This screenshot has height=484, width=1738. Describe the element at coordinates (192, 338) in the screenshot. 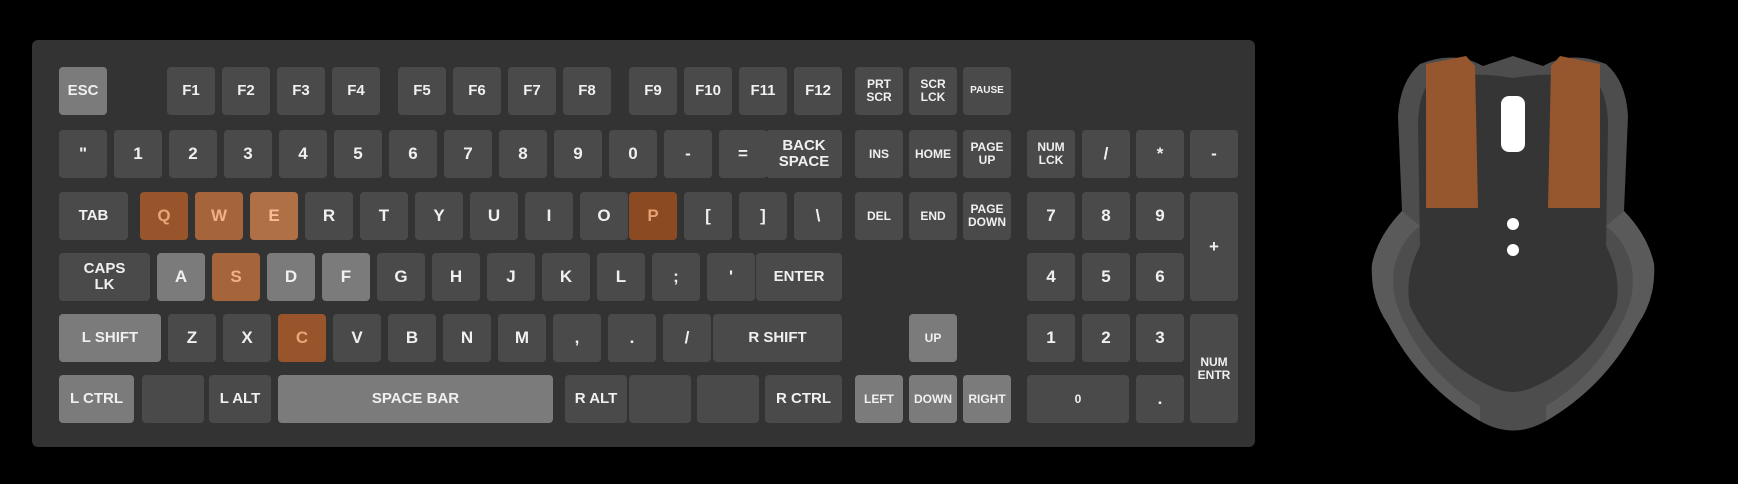

I see `key-z: Z` at that location.